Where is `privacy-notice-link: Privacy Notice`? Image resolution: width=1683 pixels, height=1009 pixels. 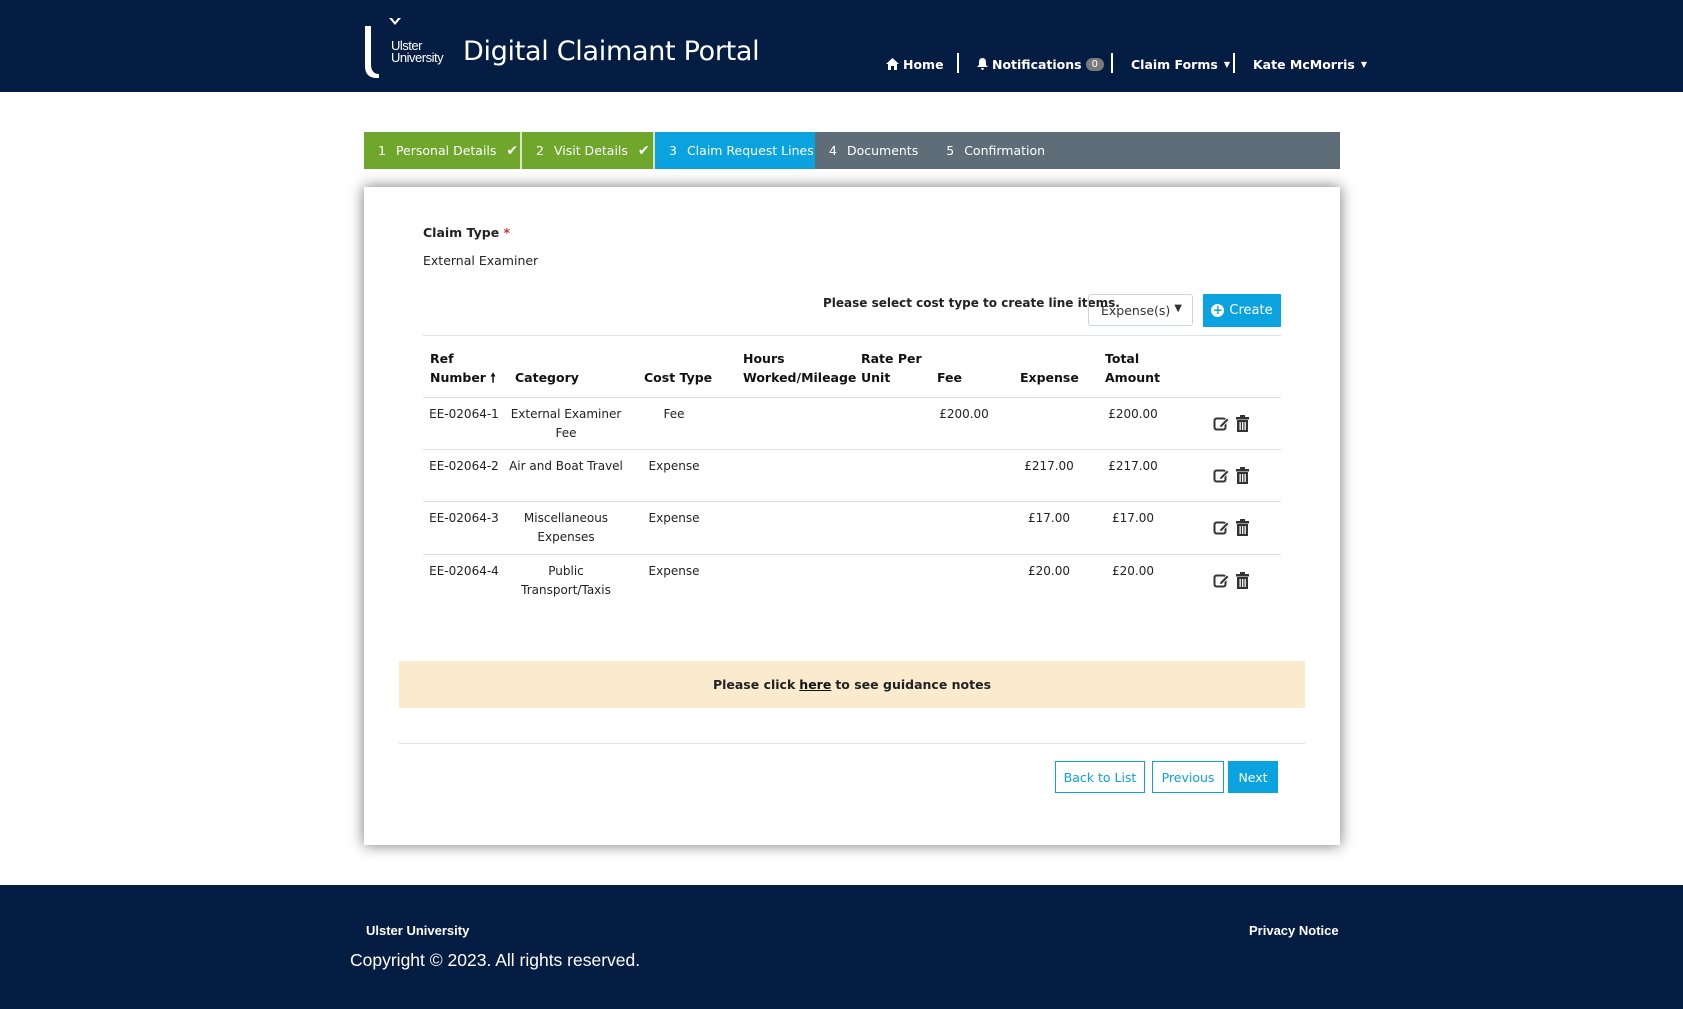
privacy-notice-link: Privacy Notice is located at coordinates (1294, 930).